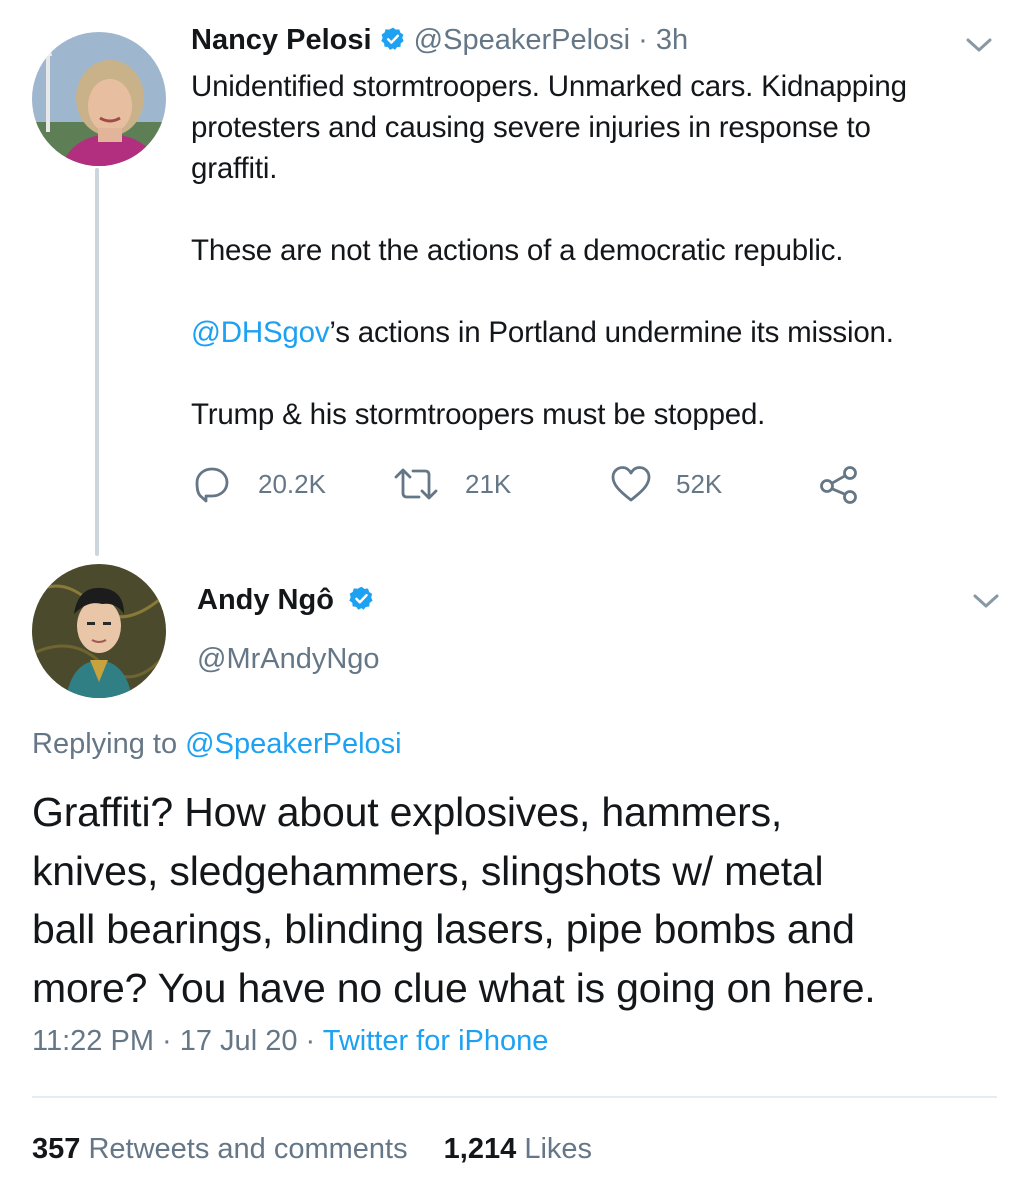  I want to click on reply-count: 20.2K, so click(292, 483).